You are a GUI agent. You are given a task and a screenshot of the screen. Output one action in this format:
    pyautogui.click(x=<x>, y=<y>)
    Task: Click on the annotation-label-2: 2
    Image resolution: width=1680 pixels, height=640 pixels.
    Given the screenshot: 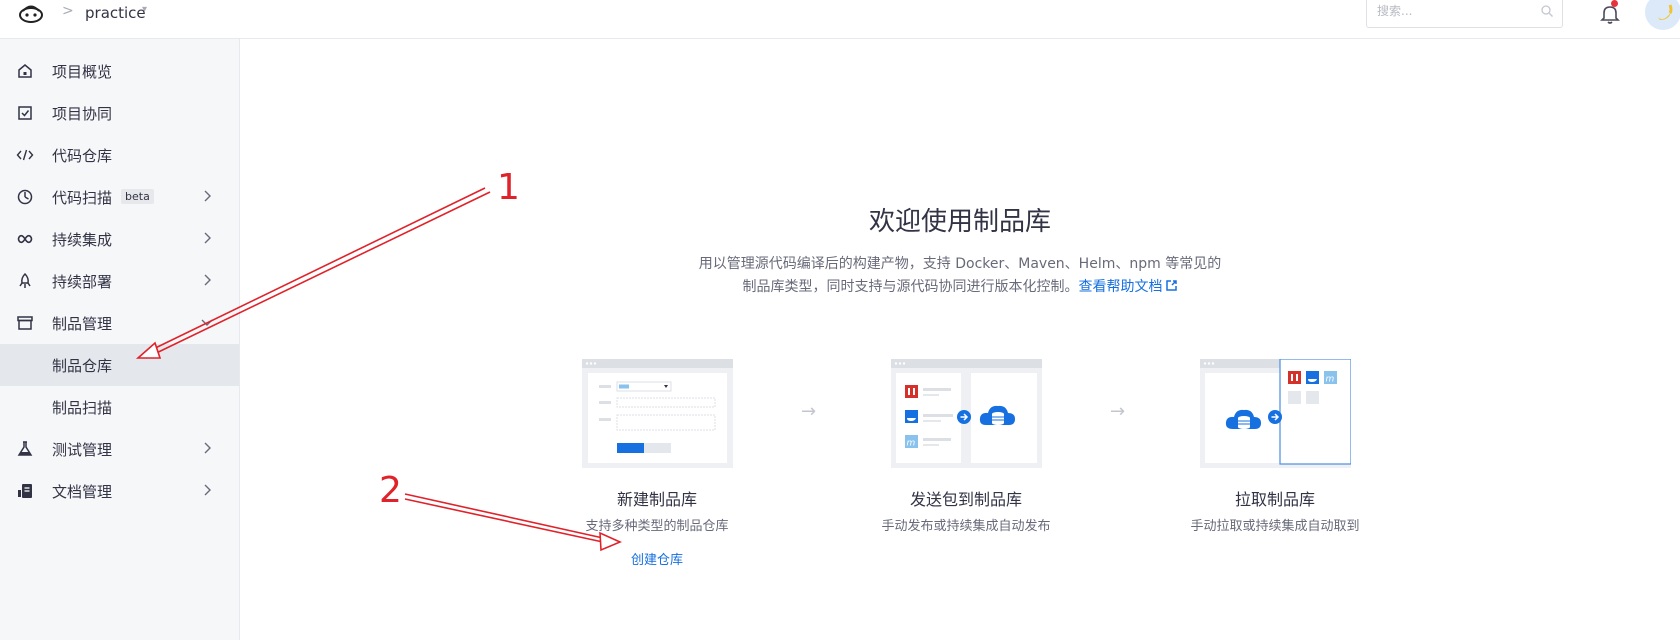 What is the action you would take?
    pyautogui.click(x=390, y=490)
    